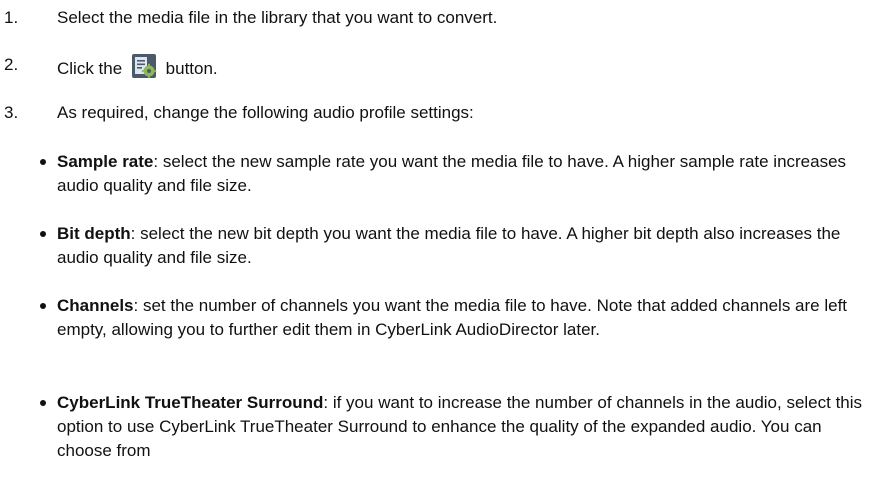  I want to click on step-number: 3., so click(11, 112).